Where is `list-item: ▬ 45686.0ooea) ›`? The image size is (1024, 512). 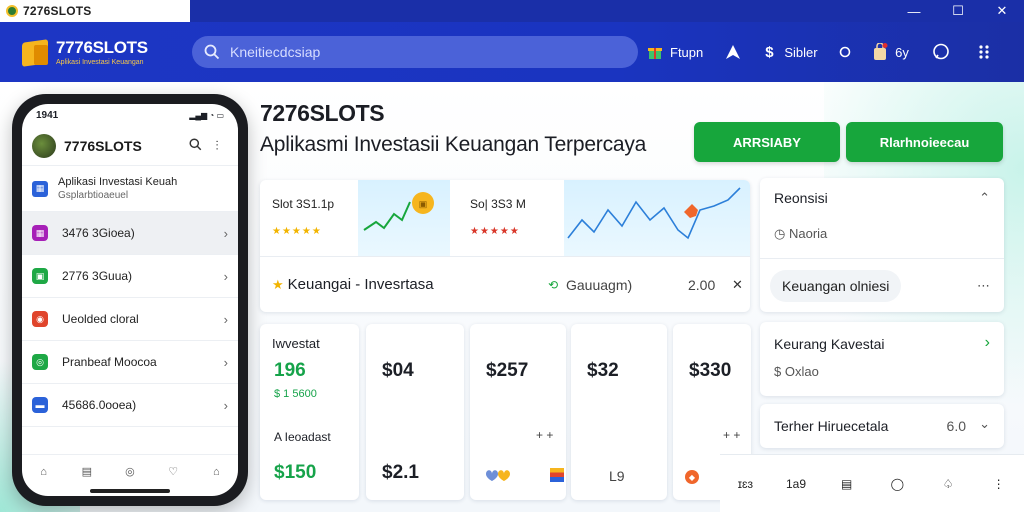
list-item: ▬ 45686.0ooea) › is located at coordinates (130, 405).